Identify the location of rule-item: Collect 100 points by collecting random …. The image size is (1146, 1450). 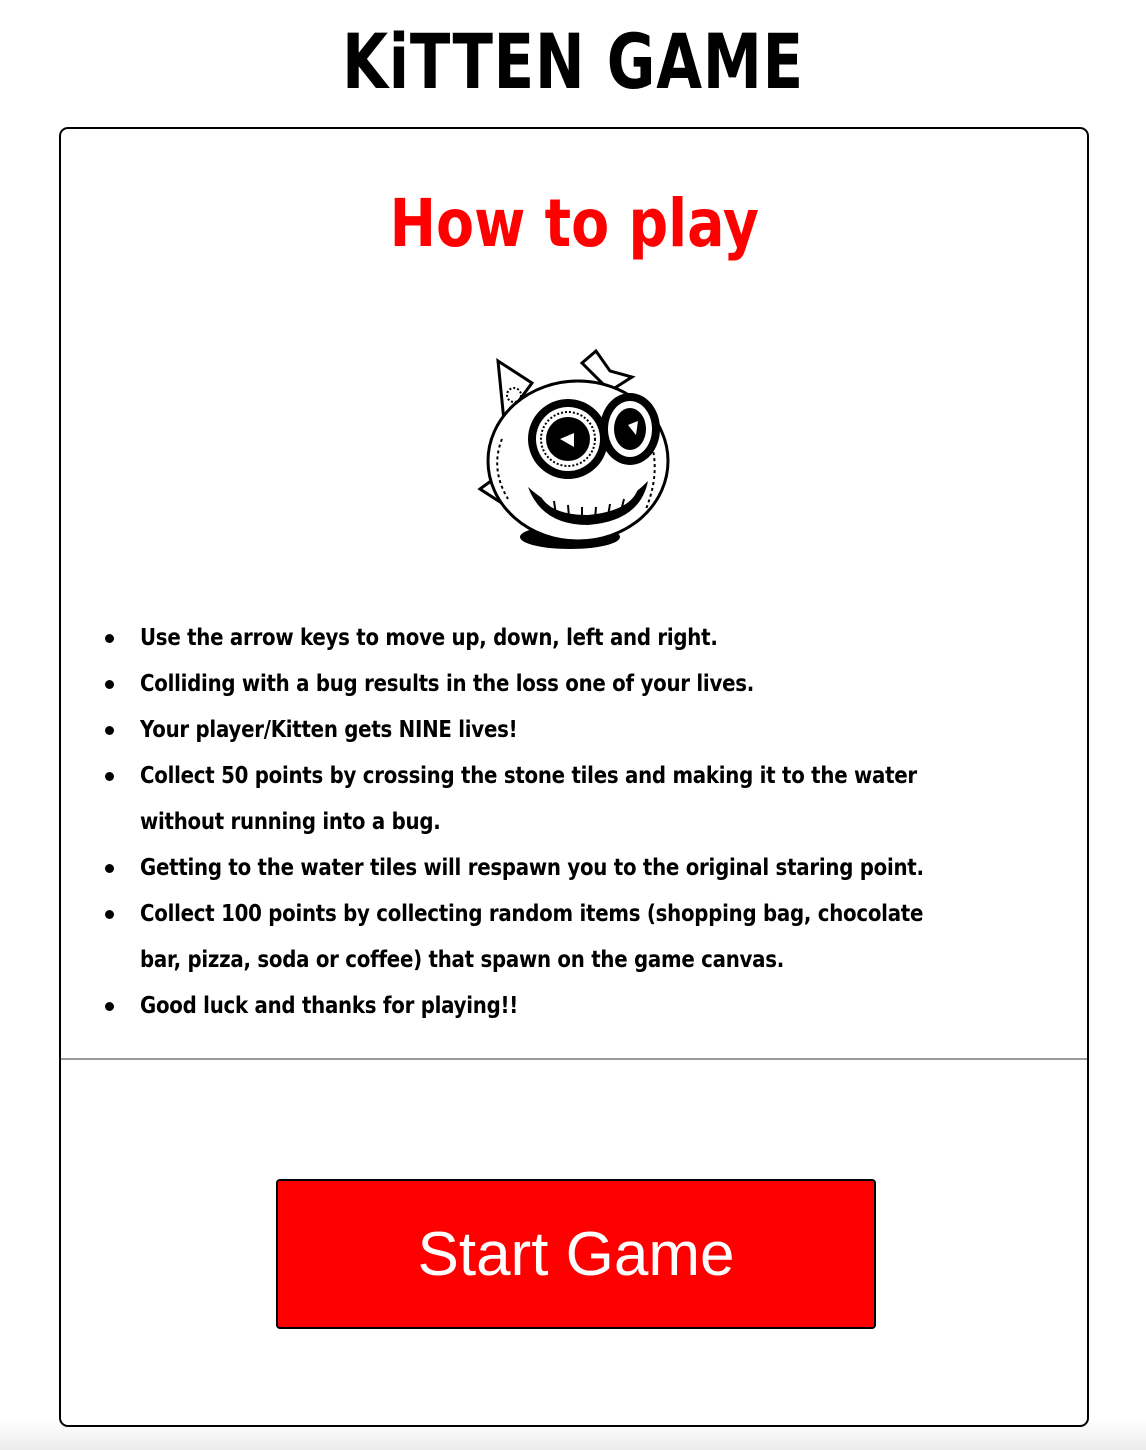
(576, 914).